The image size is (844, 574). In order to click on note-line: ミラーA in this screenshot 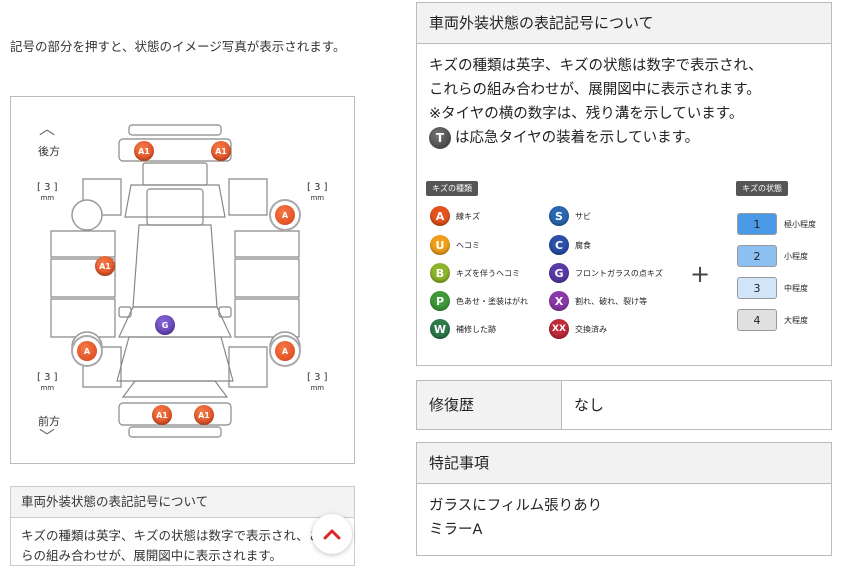, I will do `click(456, 530)`.